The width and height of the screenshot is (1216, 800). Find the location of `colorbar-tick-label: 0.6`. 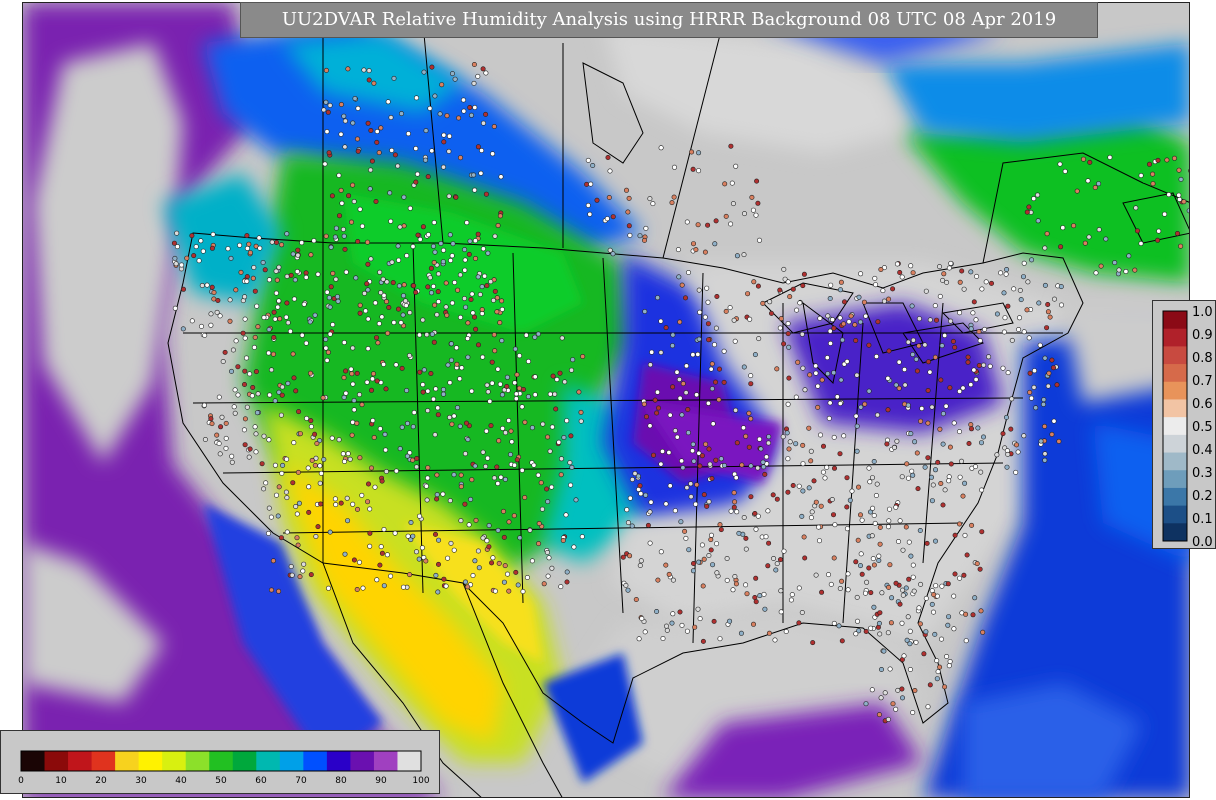

colorbar-tick-label: 0.6 is located at coordinates (1202, 404).